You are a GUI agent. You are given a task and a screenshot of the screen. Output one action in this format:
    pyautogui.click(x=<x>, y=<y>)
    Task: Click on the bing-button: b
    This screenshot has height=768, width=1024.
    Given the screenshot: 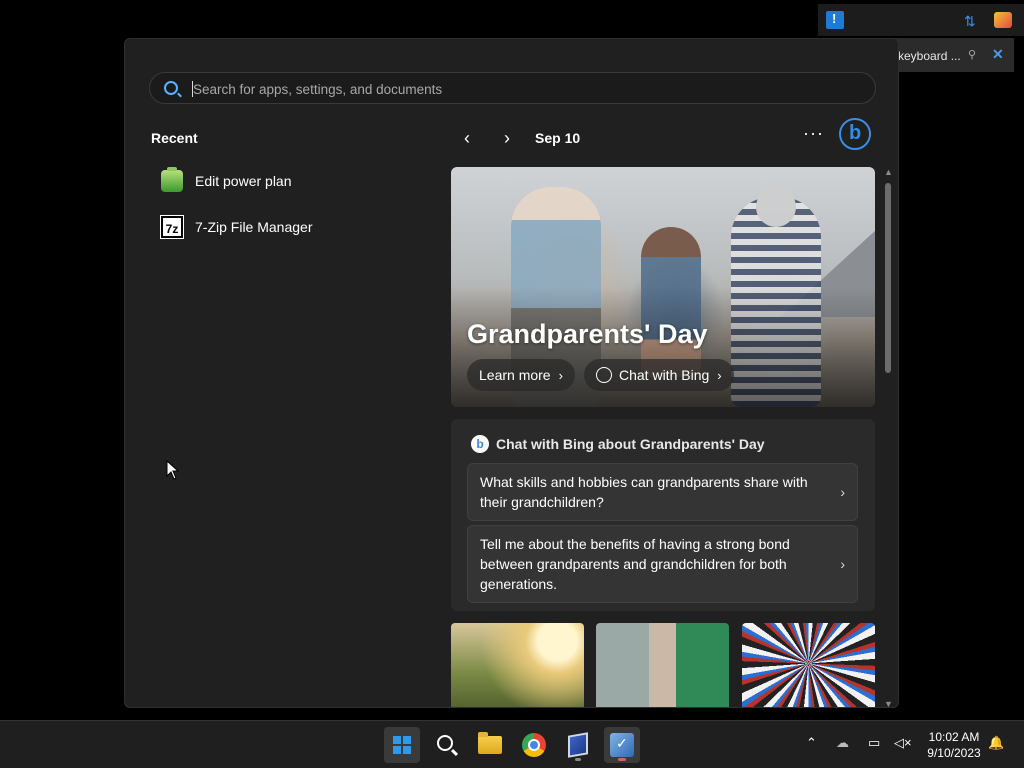 What is the action you would take?
    pyautogui.click(x=855, y=134)
    